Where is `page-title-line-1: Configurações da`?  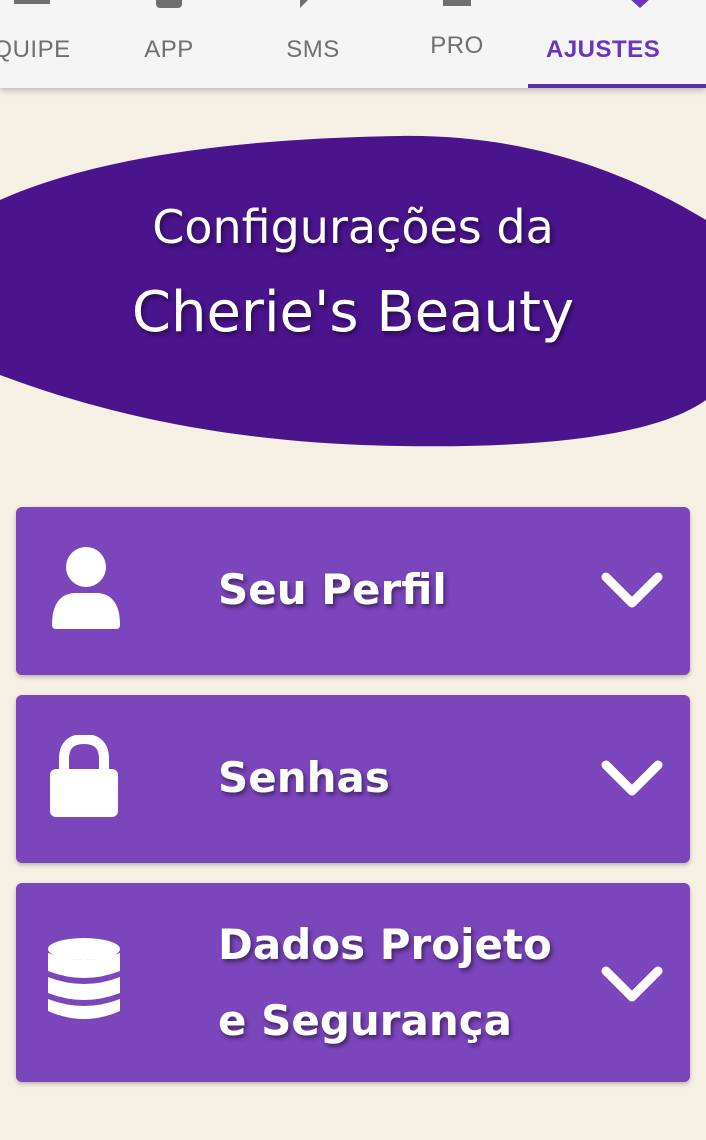
page-title-line-1: Configurações da is located at coordinates (353, 227).